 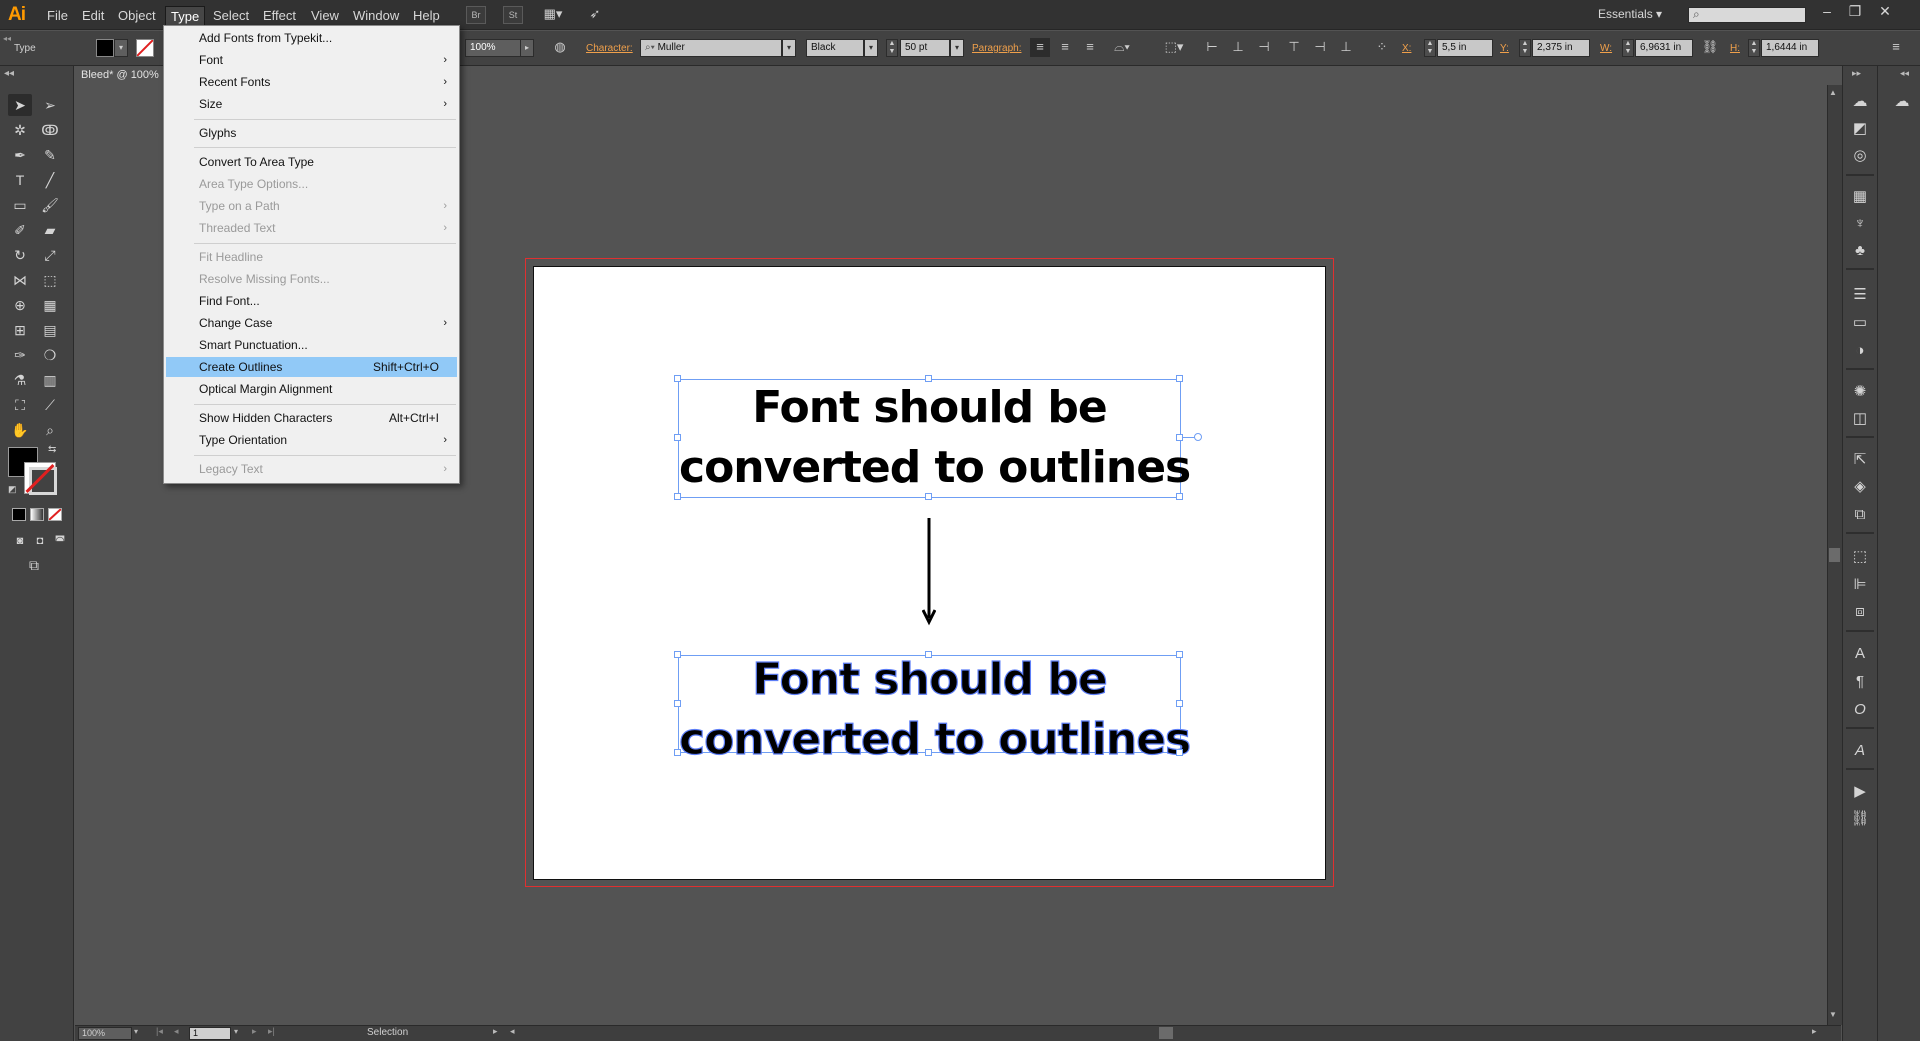 I want to click on recolor-icon: ◍, so click(x=560, y=47).